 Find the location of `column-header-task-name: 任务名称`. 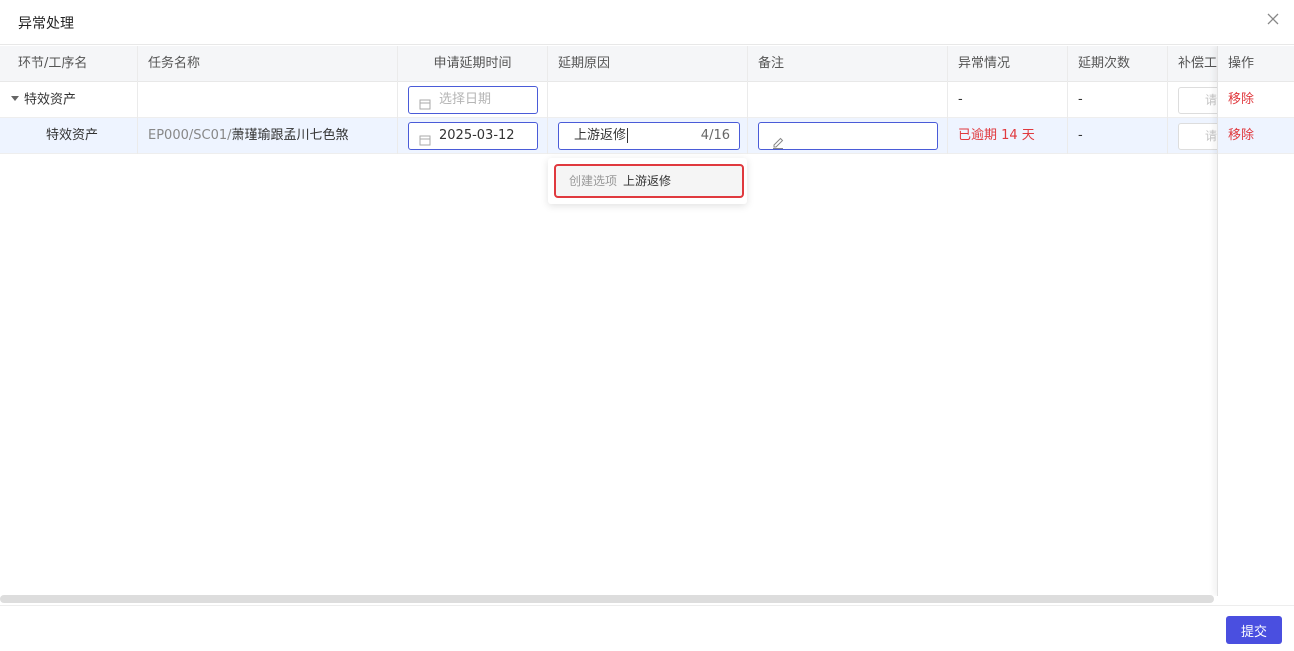

column-header-task-name: 任务名称 is located at coordinates (268, 64).